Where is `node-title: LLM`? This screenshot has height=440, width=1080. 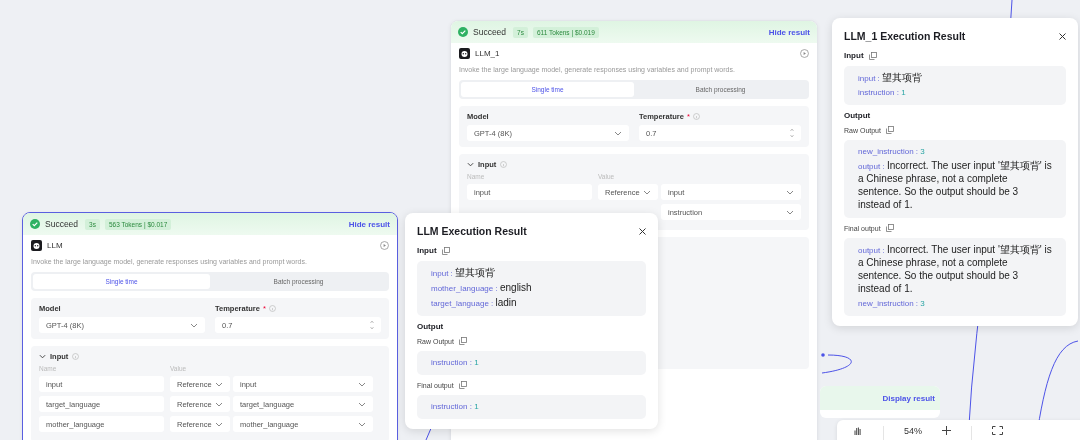
node-title: LLM is located at coordinates (55, 245).